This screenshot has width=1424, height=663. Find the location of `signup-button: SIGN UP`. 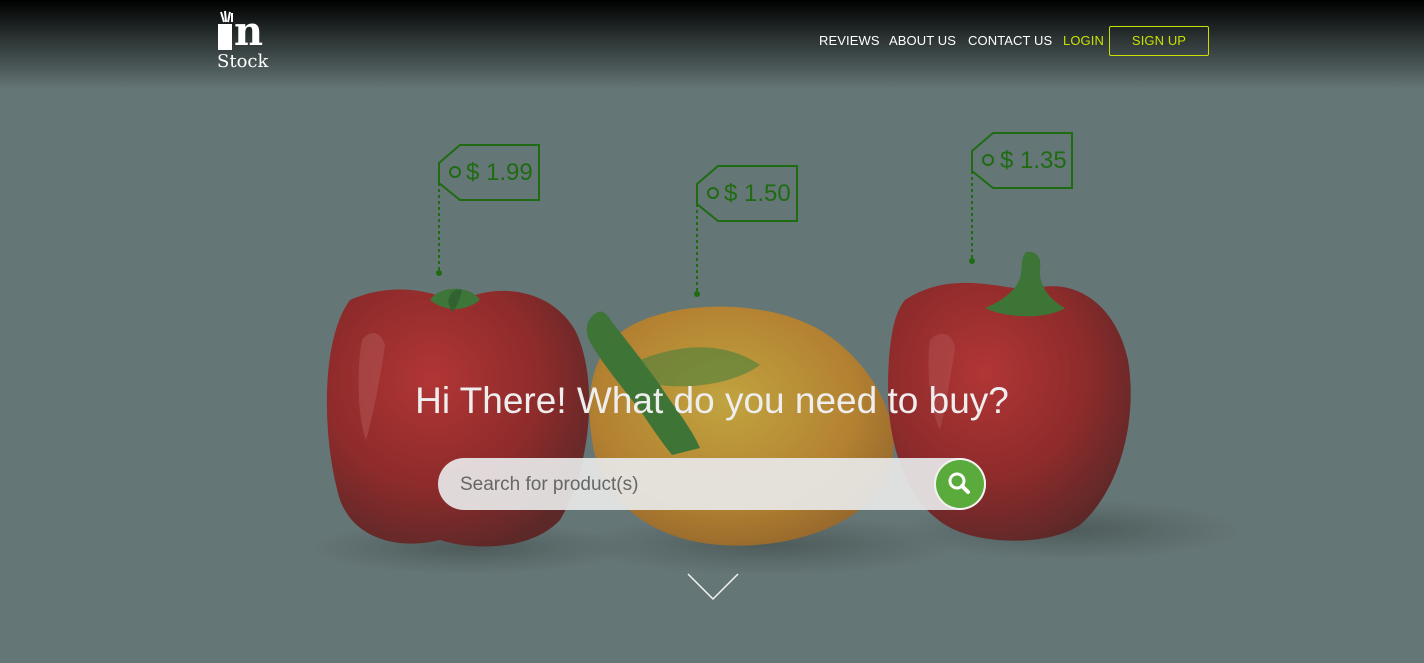

signup-button: SIGN UP is located at coordinates (1159, 41).